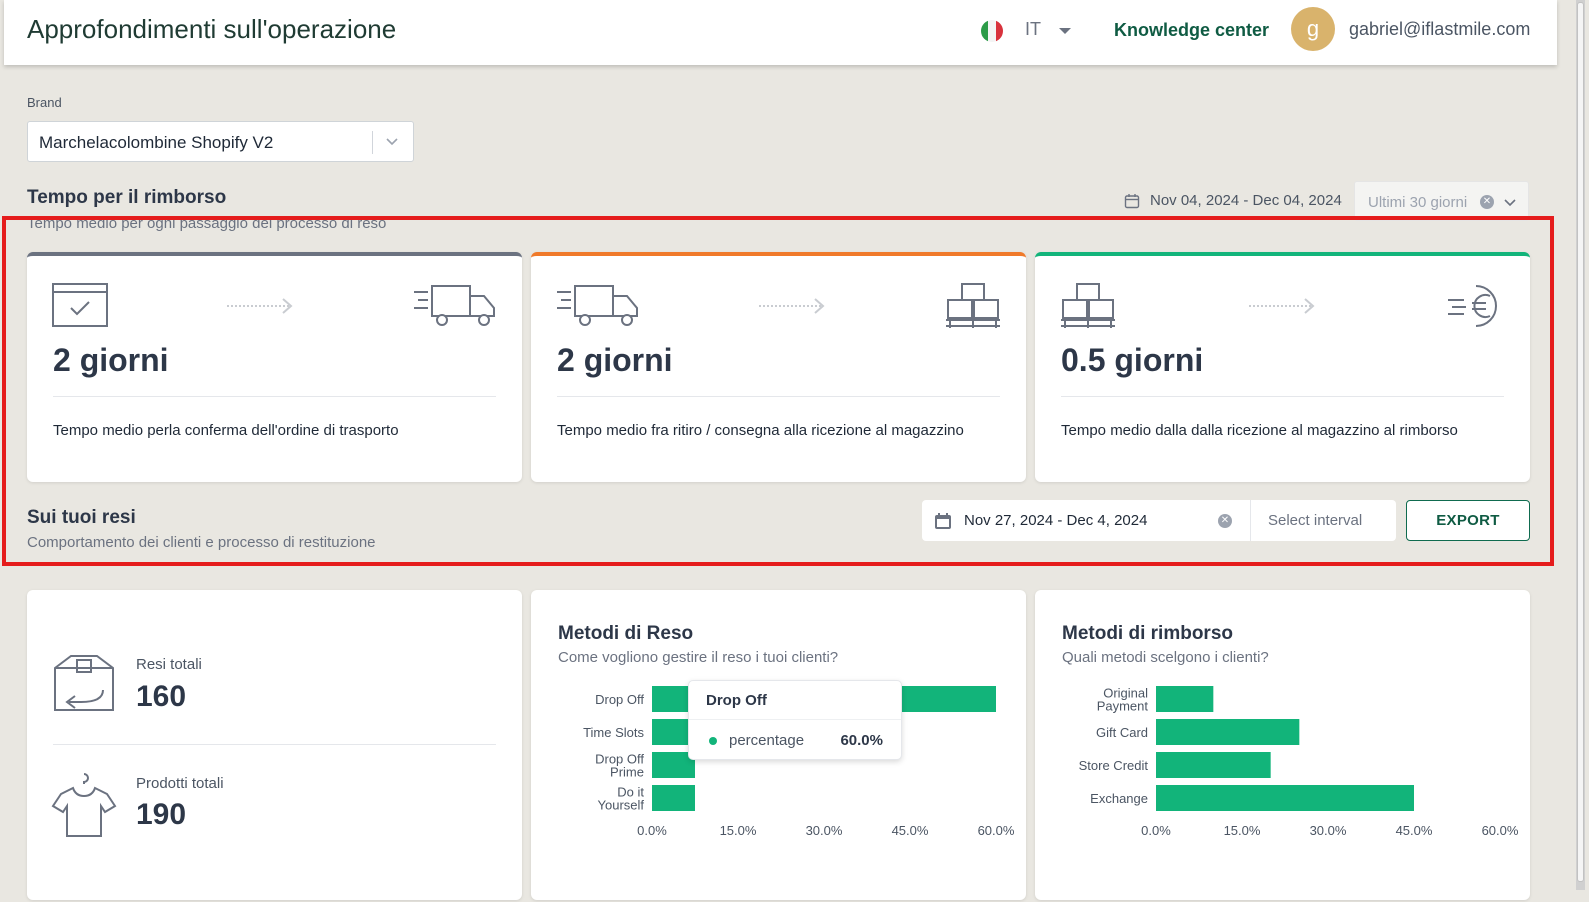  I want to click on italy-flag-icon, so click(992, 31).